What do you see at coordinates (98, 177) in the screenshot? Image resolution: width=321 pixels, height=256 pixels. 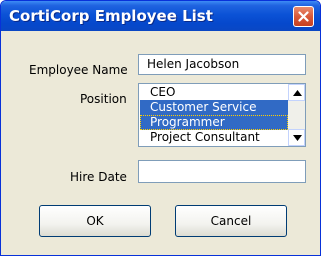 I see `hire-date-label: Hire Date` at bounding box center [98, 177].